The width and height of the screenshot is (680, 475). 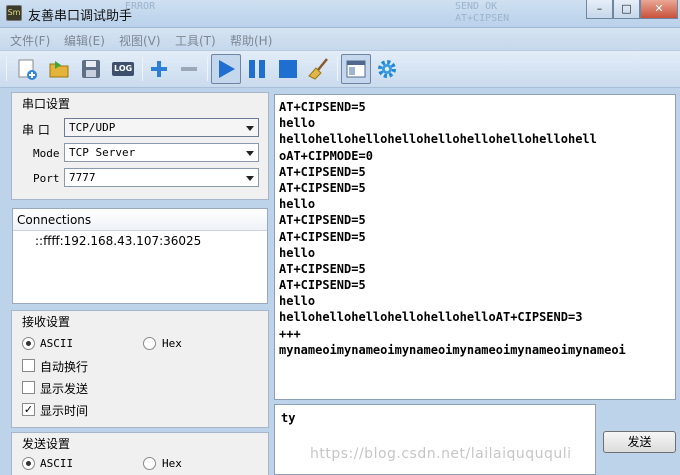 I want to click on port-number-value: 7777, so click(x=82, y=177).